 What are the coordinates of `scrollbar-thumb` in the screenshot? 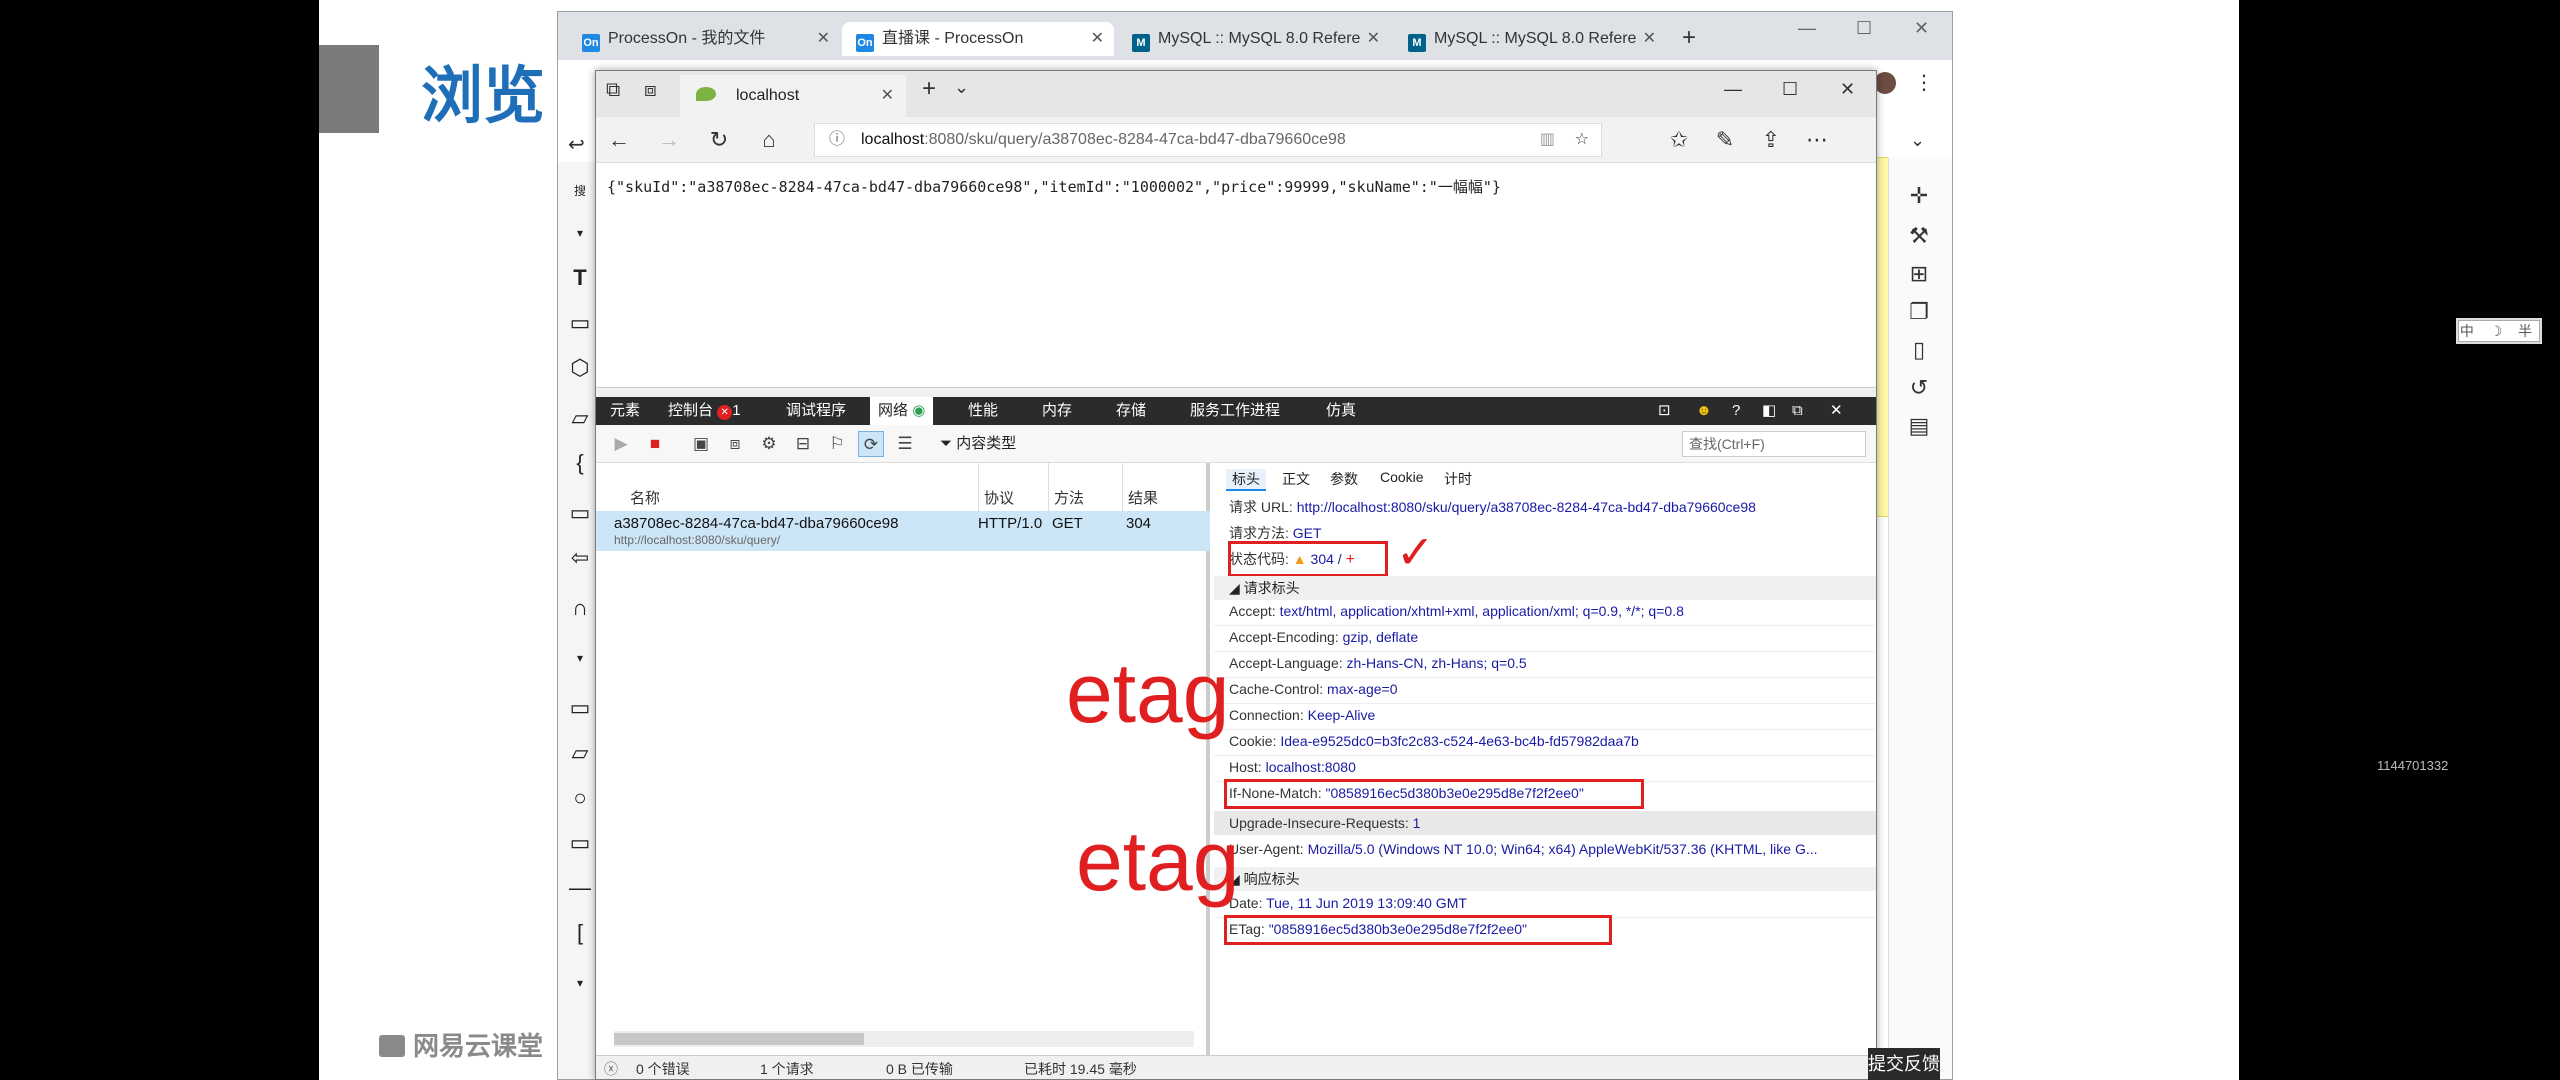 It's located at (739, 1039).